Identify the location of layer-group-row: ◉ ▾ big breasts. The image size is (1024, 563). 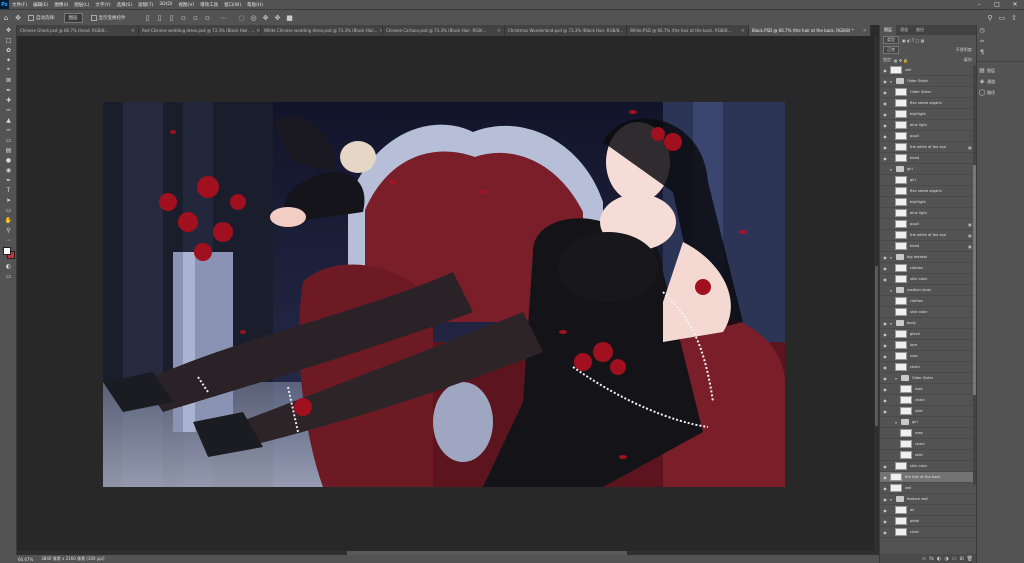
(928, 257).